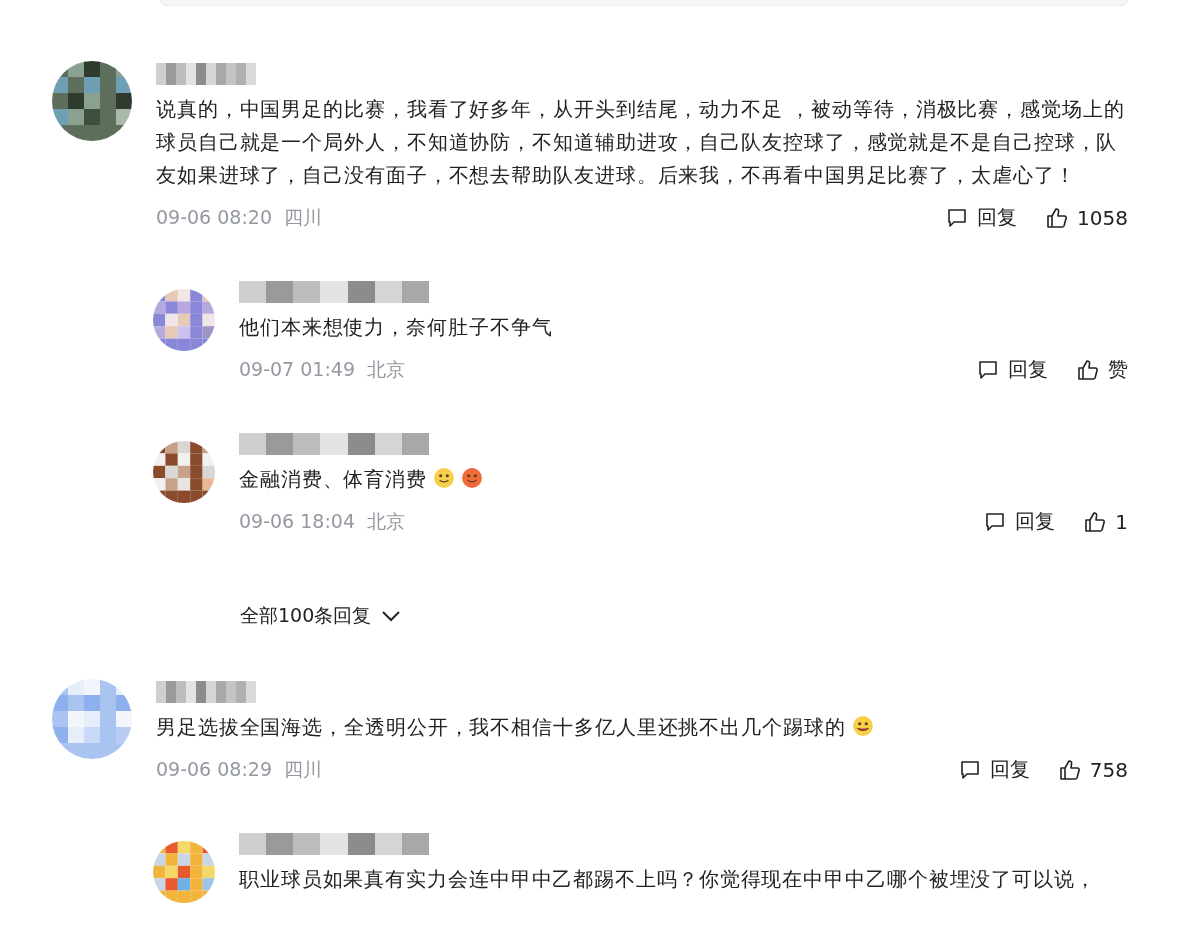 The image size is (1200, 952). Describe the element at coordinates (683, 479) in the screenshot. I see `reply-text: 金融消费、体育消费` at that location.